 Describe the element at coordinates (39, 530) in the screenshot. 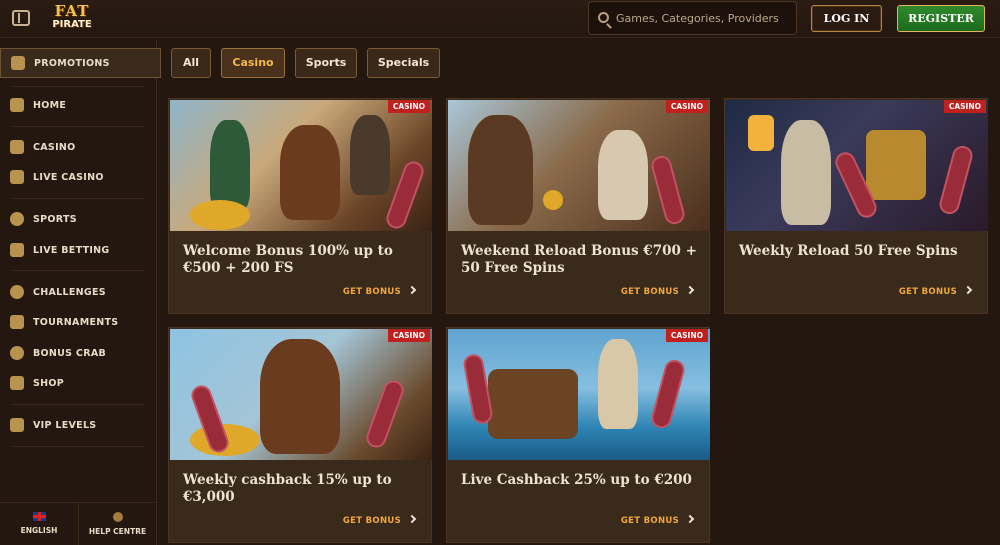

I see `language-label: ENGLISH` at that location.